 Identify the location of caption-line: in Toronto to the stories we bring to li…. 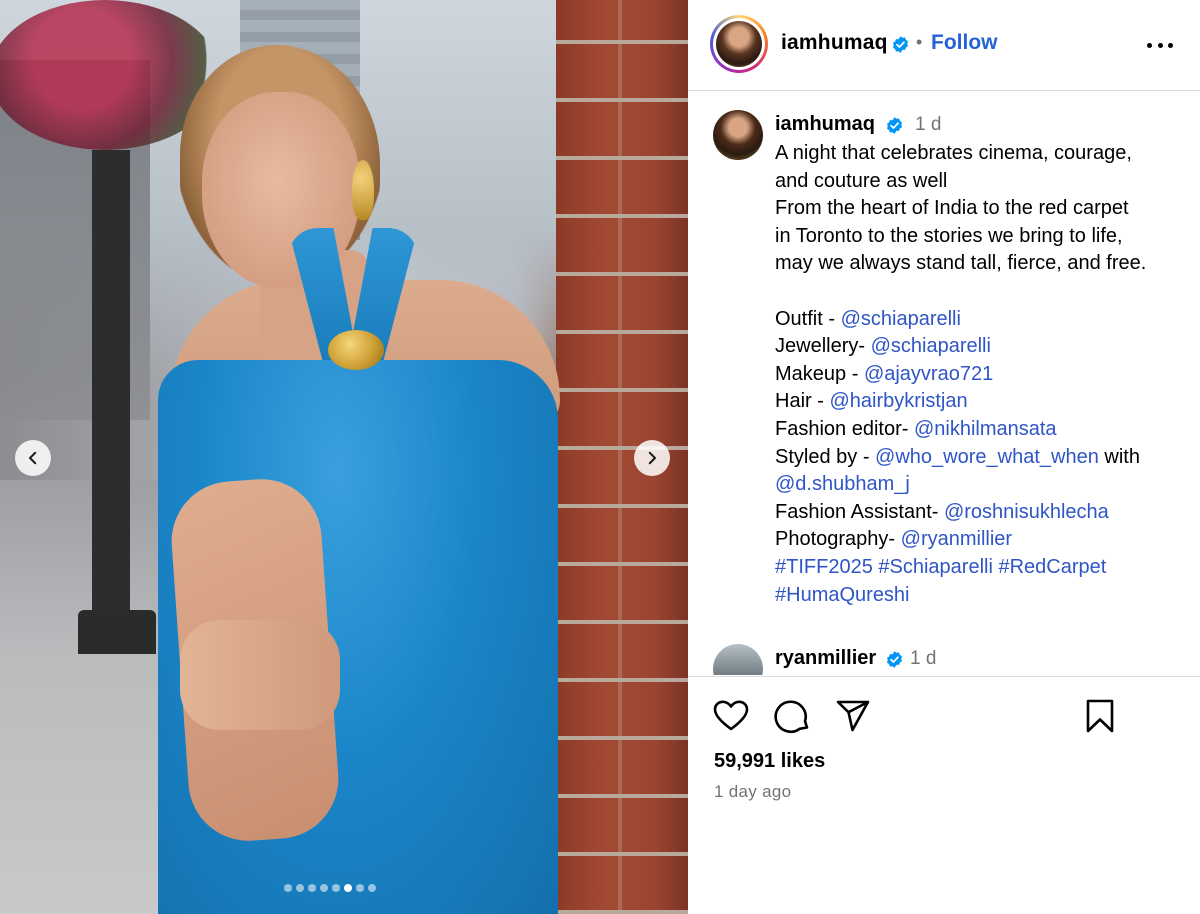
(980, 237).